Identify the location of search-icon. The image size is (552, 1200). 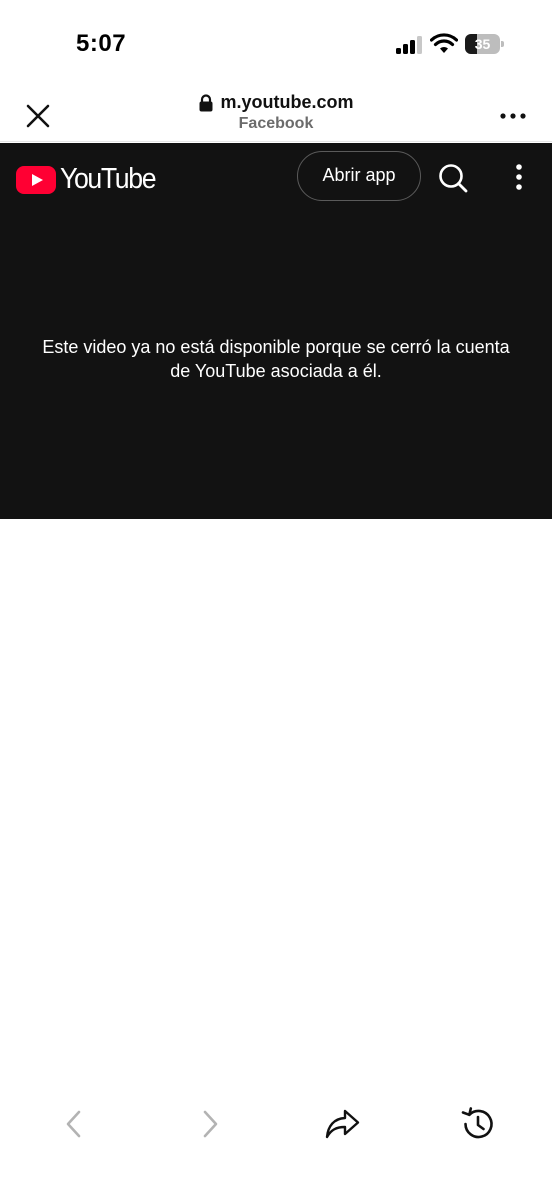
(453, 178).